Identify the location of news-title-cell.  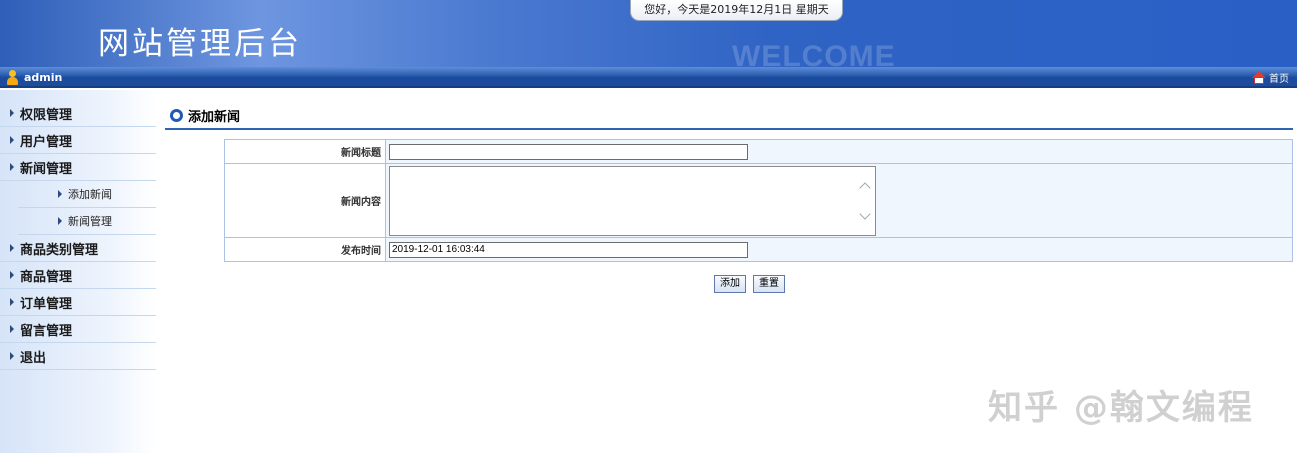
(839, 151).